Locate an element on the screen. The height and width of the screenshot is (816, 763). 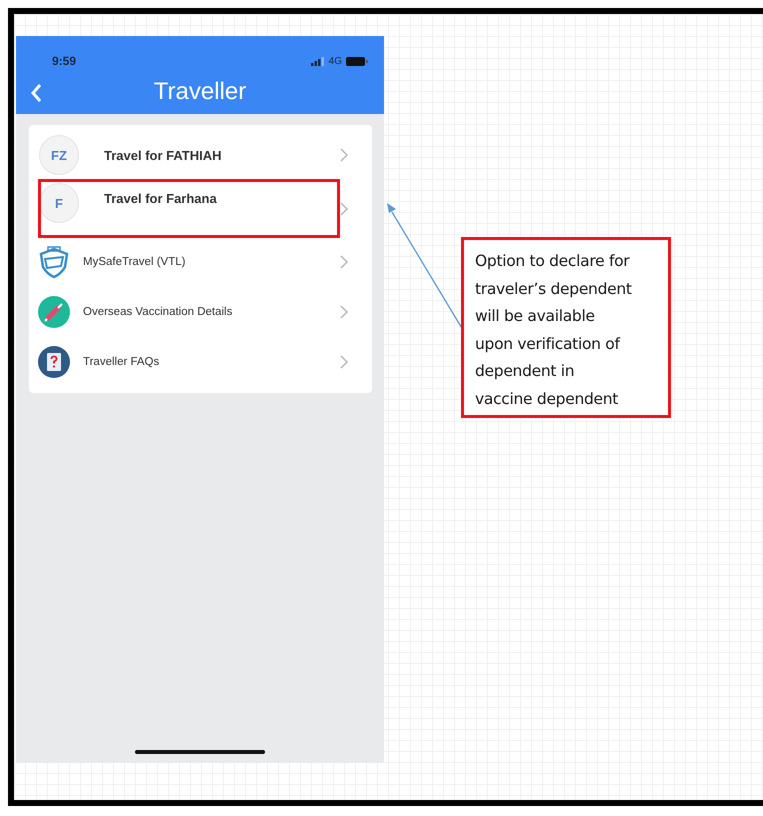
menu-item: Overseas Vaccination Details is located at coordinates (200, 312).